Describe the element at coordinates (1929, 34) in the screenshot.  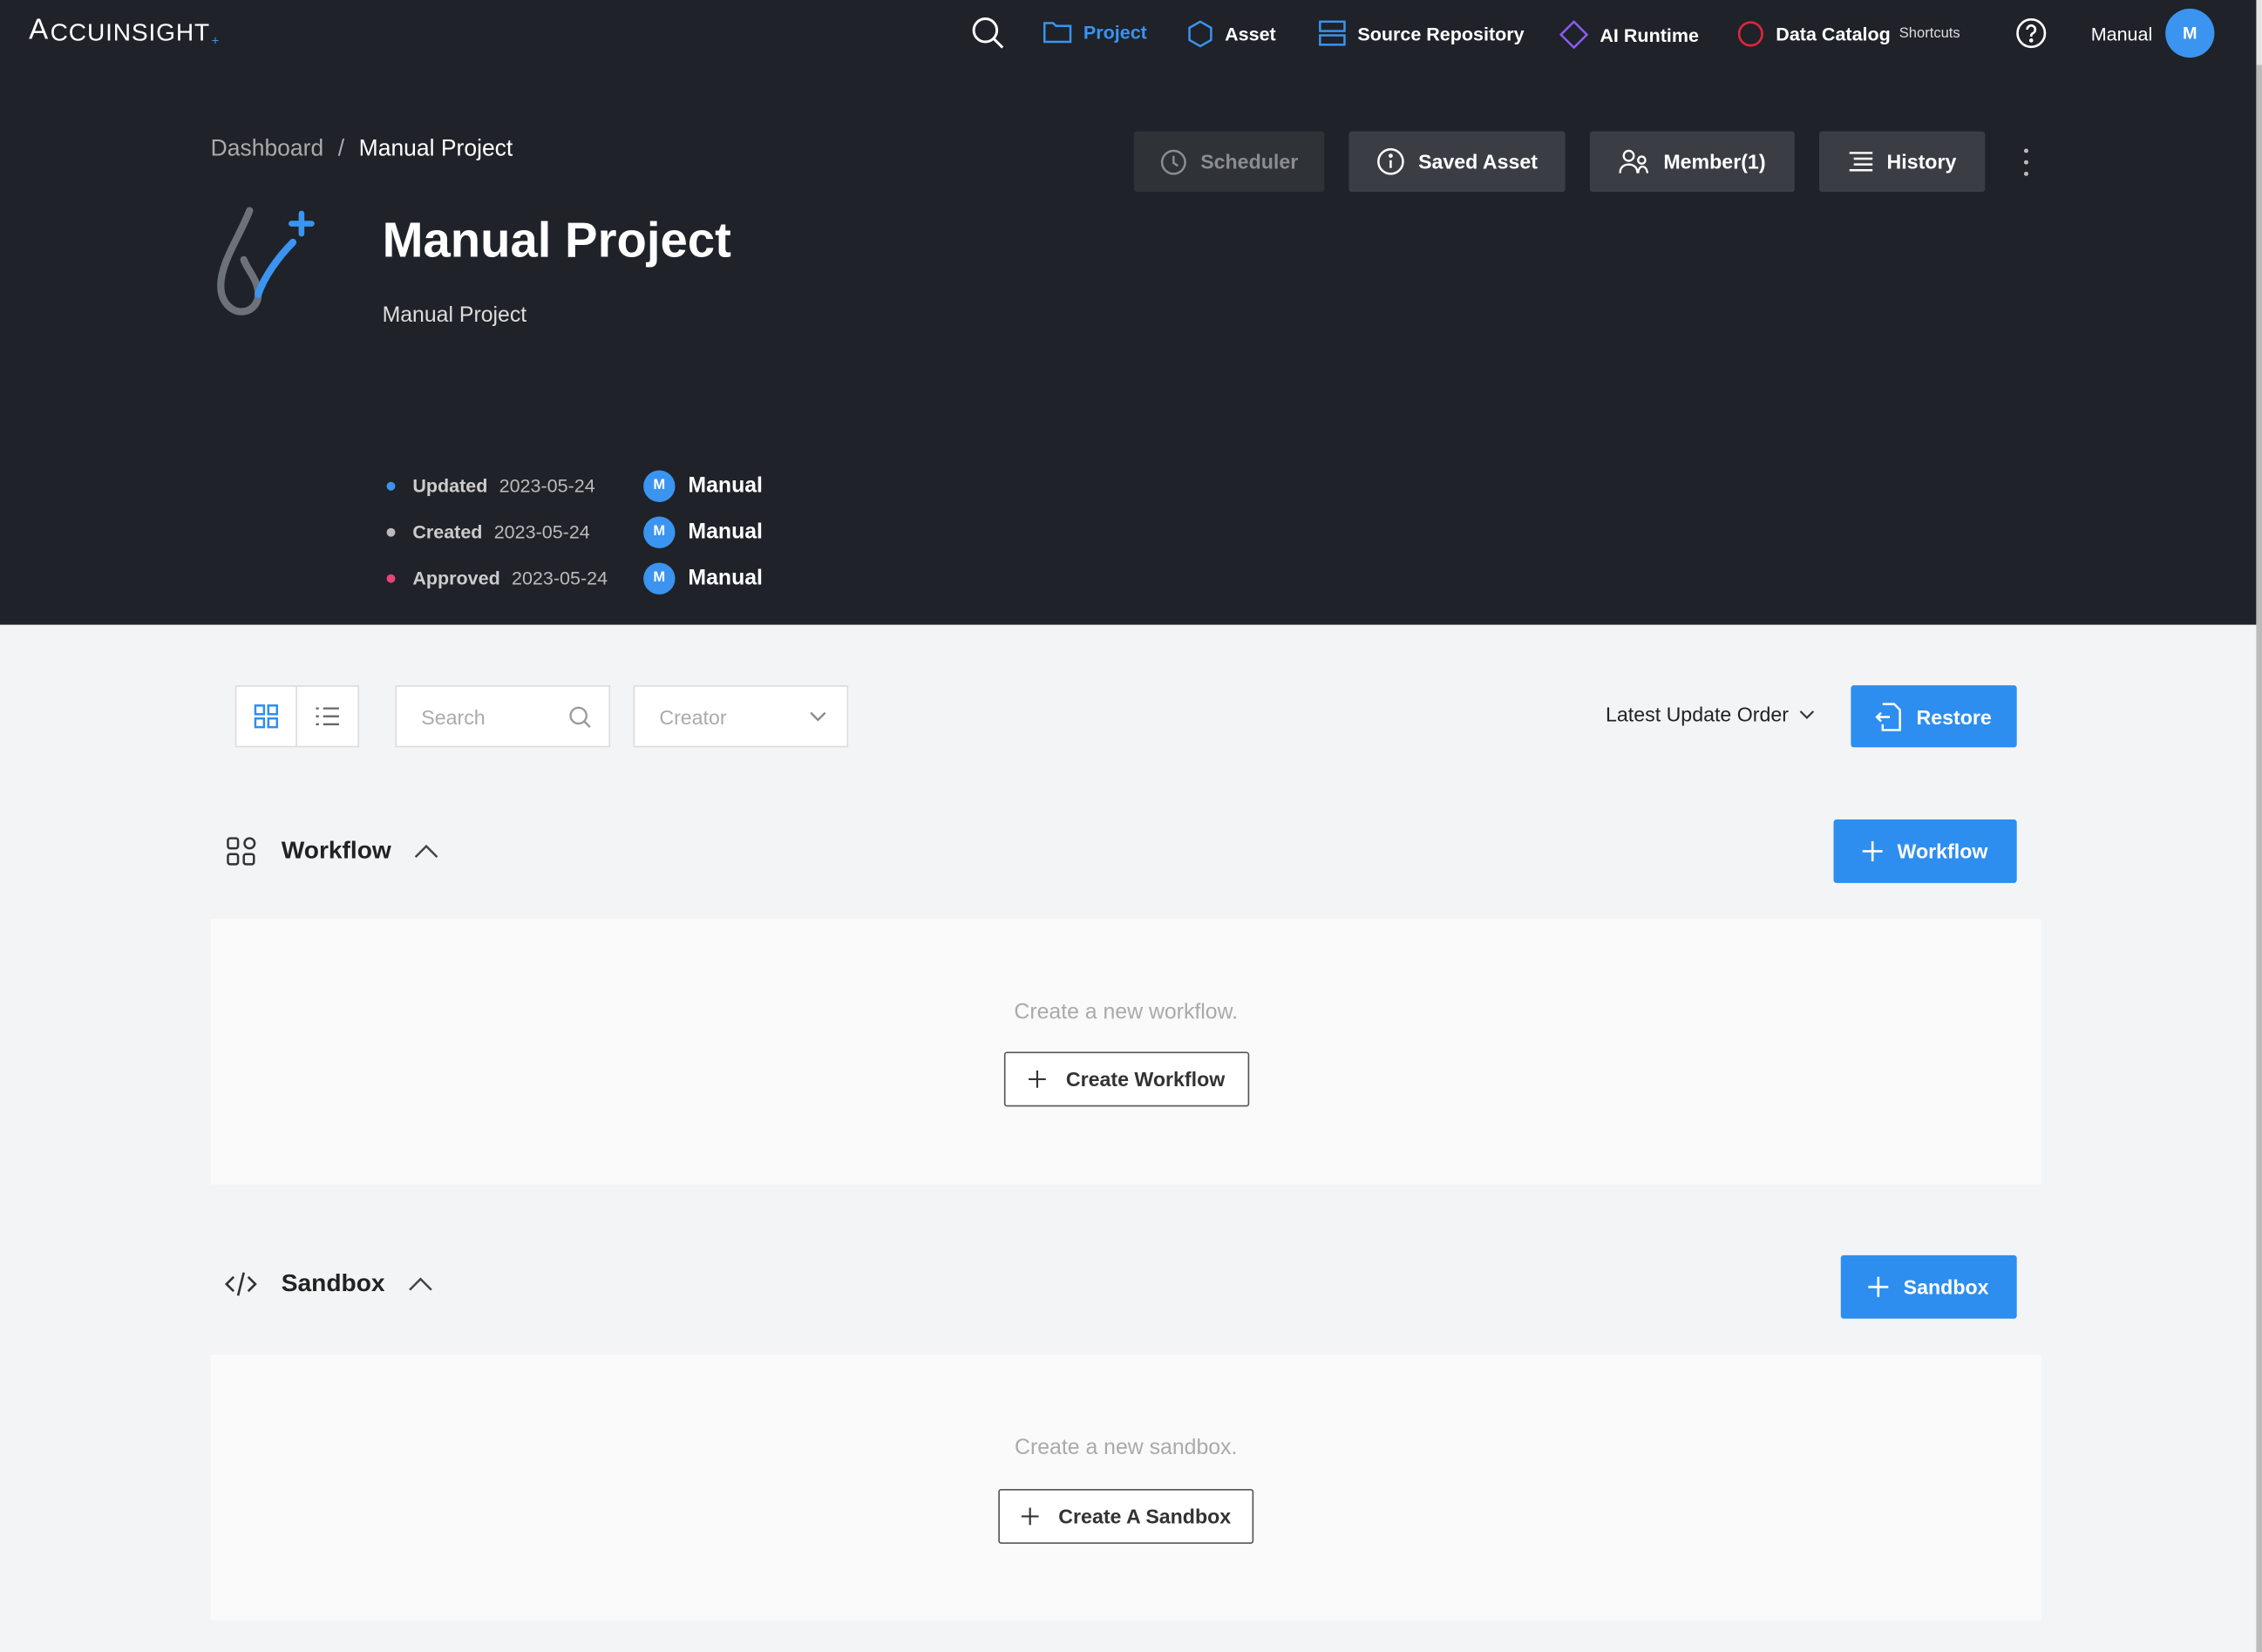
I see `shortcuts-link: Shortcuts` at that location.